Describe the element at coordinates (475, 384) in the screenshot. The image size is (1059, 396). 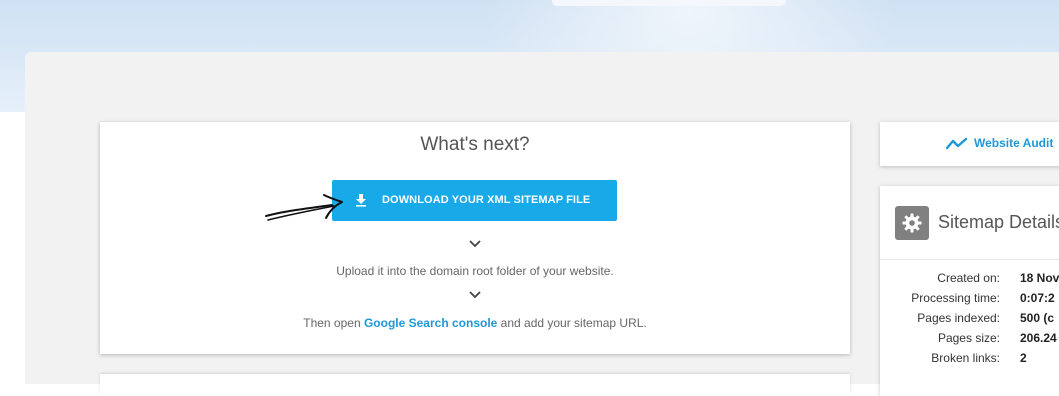
I see `secondary-card` at that location.